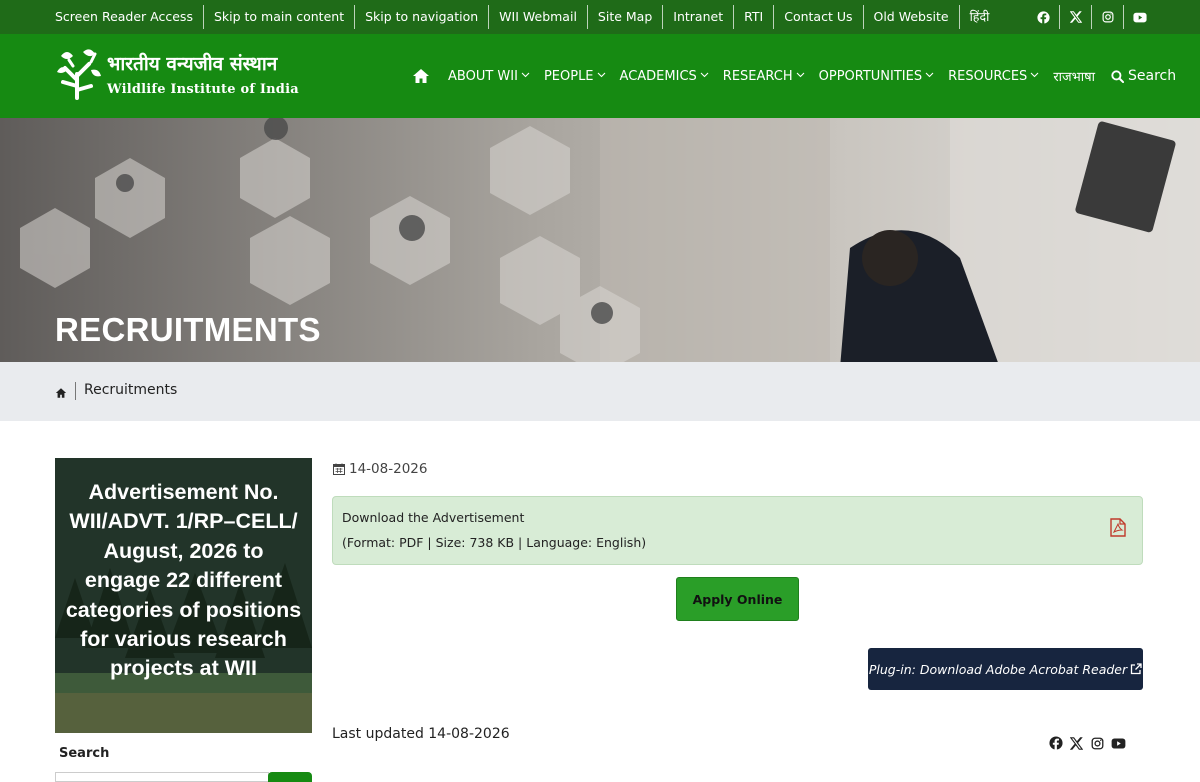 This screenshot has width=1200, height=782. I want to click on intranet-link: Intranet, so click(699, 17).